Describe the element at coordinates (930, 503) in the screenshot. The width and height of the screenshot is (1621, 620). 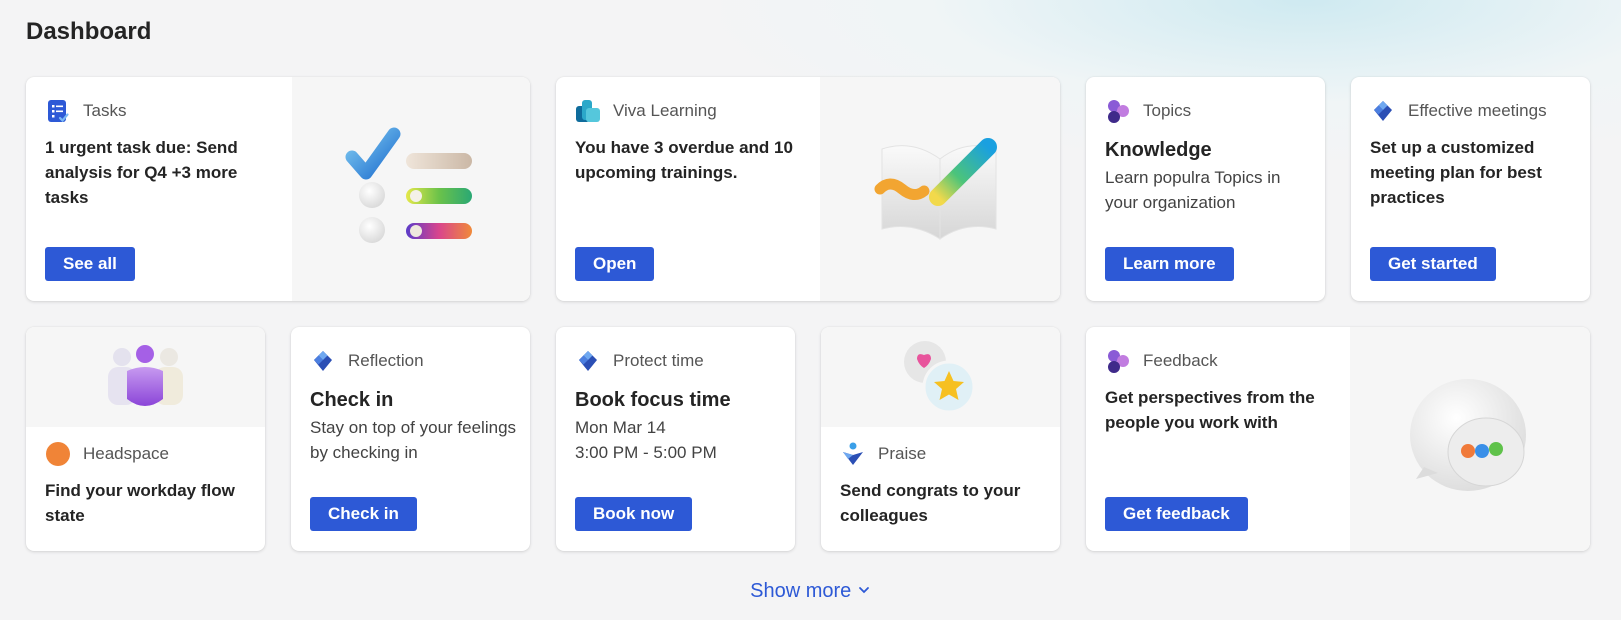
I see `praise-text: Send congrats to your colleagues` at that location.